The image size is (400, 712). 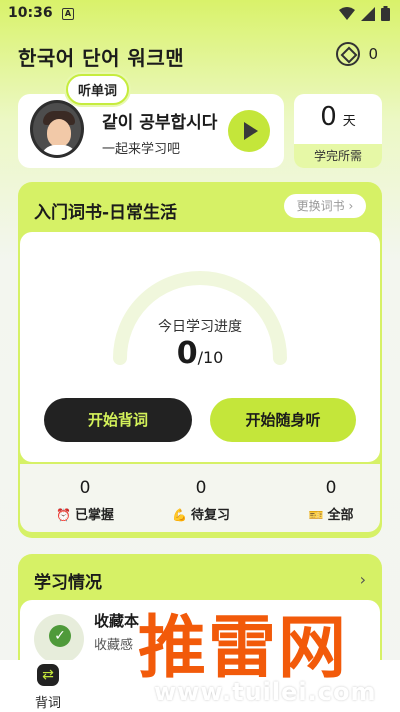 What do you see at coordinates (160, 123) in the screenshot?
I see `listen-card-title: 같이 공부합시다` at bounding box center [160, 123].